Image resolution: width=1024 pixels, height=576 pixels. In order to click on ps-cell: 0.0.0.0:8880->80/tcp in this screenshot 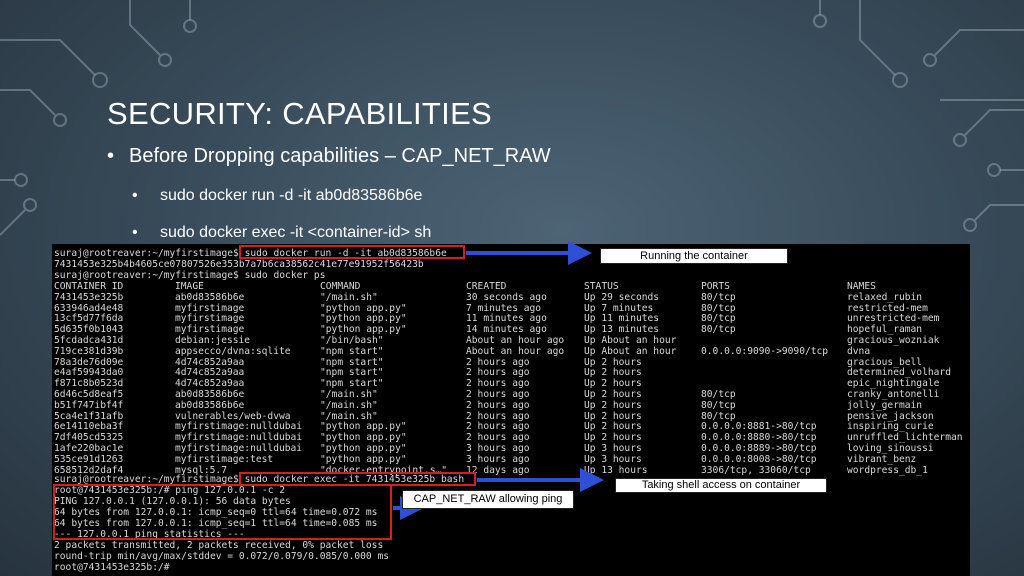, I will do `click(759, 438)`.